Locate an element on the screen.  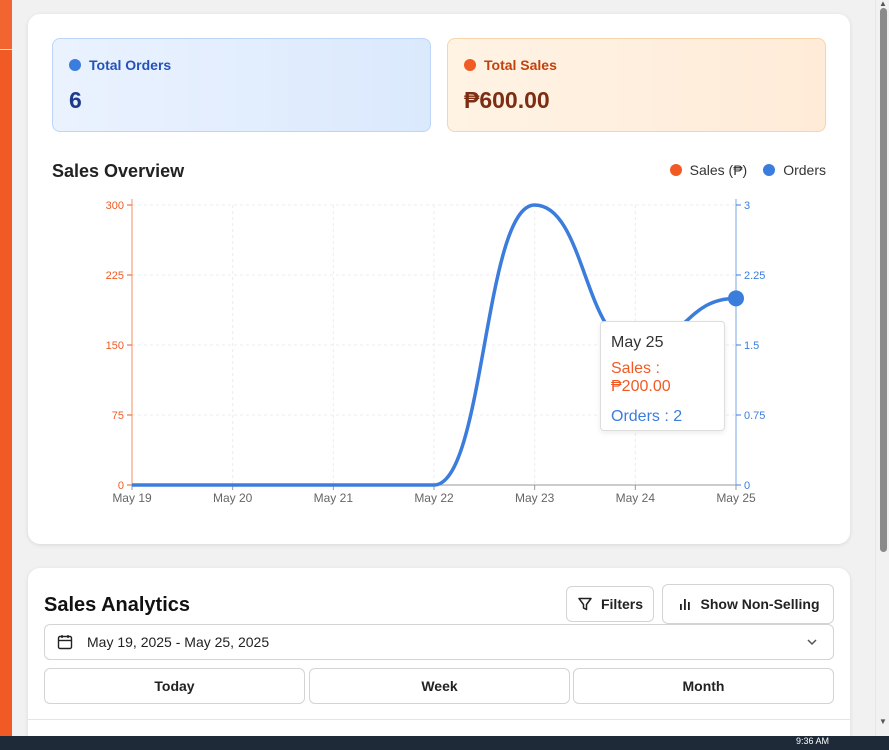
chevron-down-icon is located at coordinates (812, 642).